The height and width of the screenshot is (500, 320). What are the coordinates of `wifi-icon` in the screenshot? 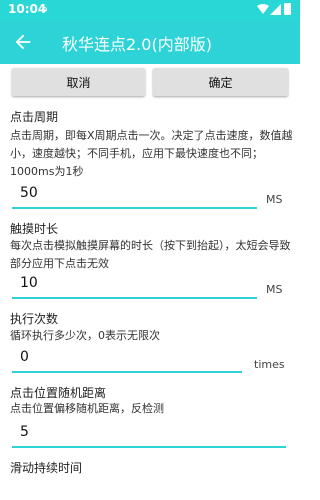 It's located at (263, 9).